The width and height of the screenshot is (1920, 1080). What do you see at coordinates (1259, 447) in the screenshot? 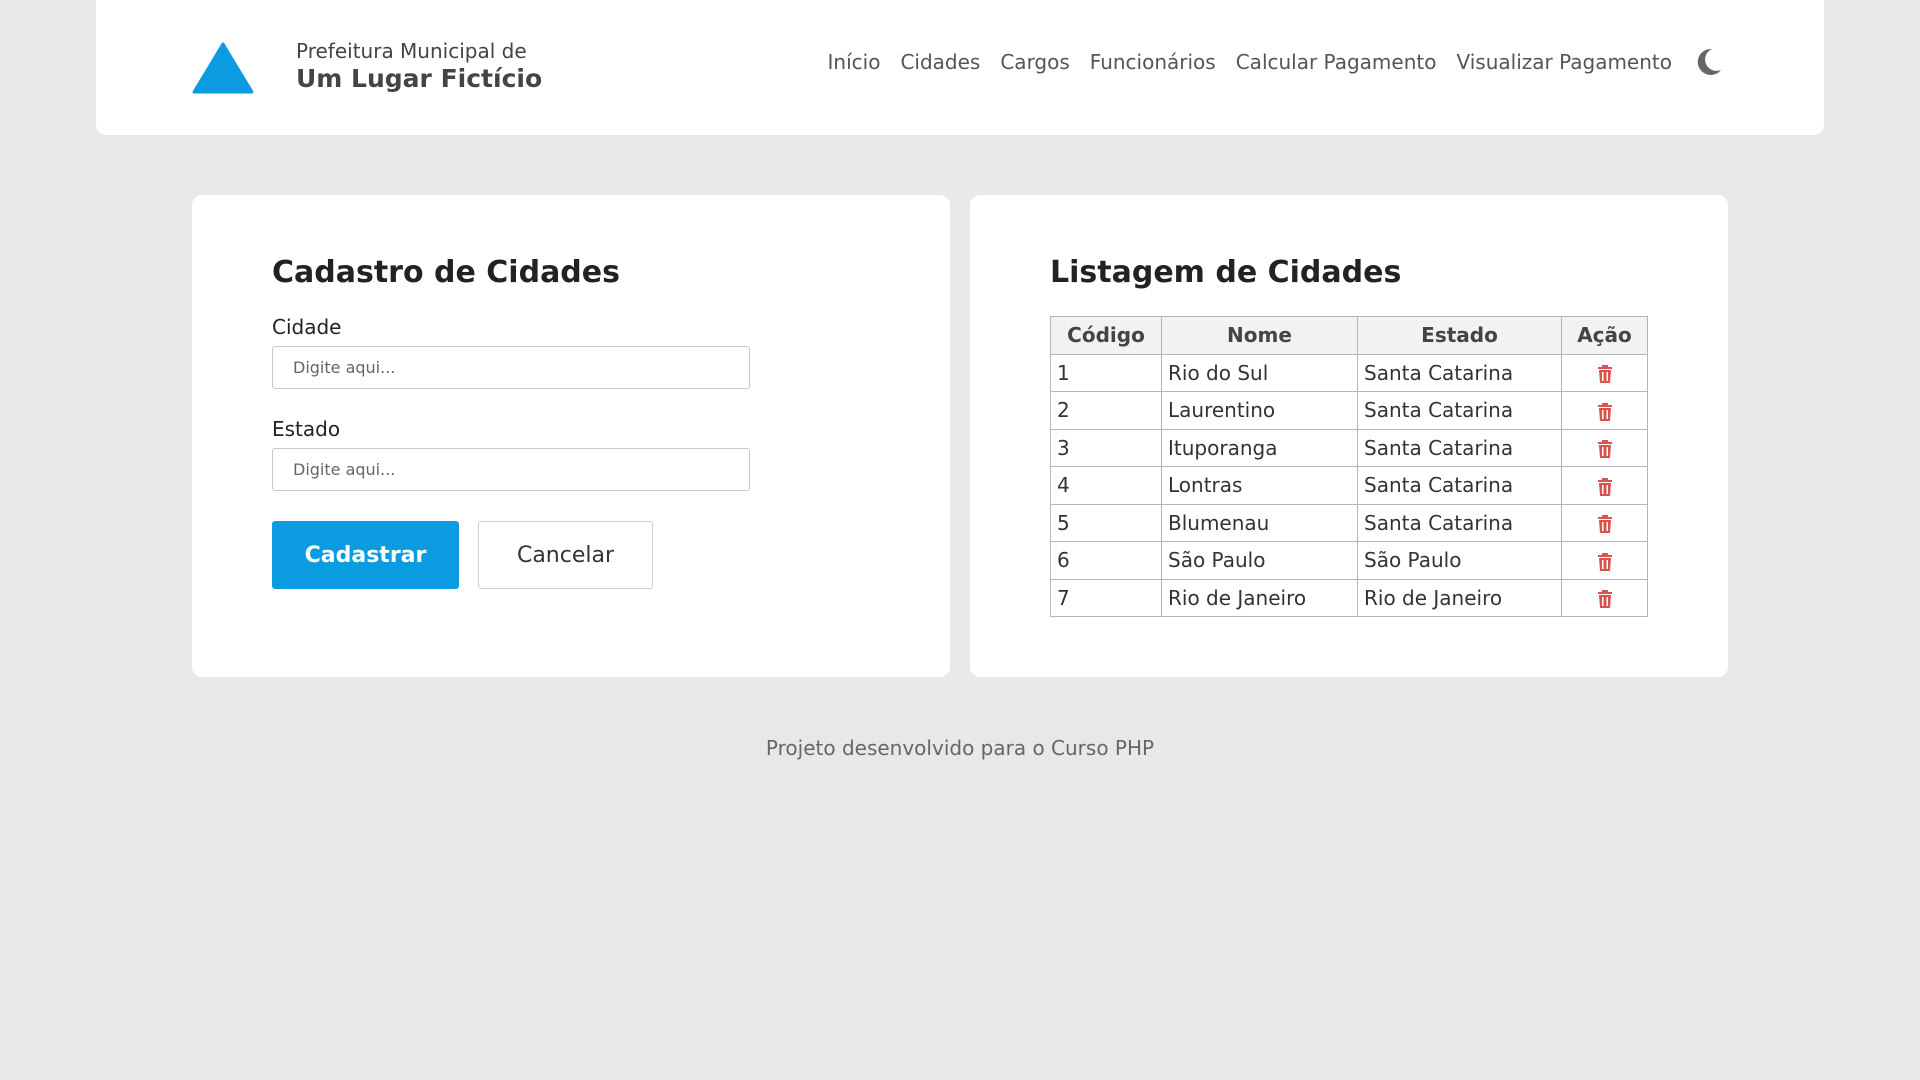
I see `cell-name: Ituporanga` at bounding box center [1259, 447].